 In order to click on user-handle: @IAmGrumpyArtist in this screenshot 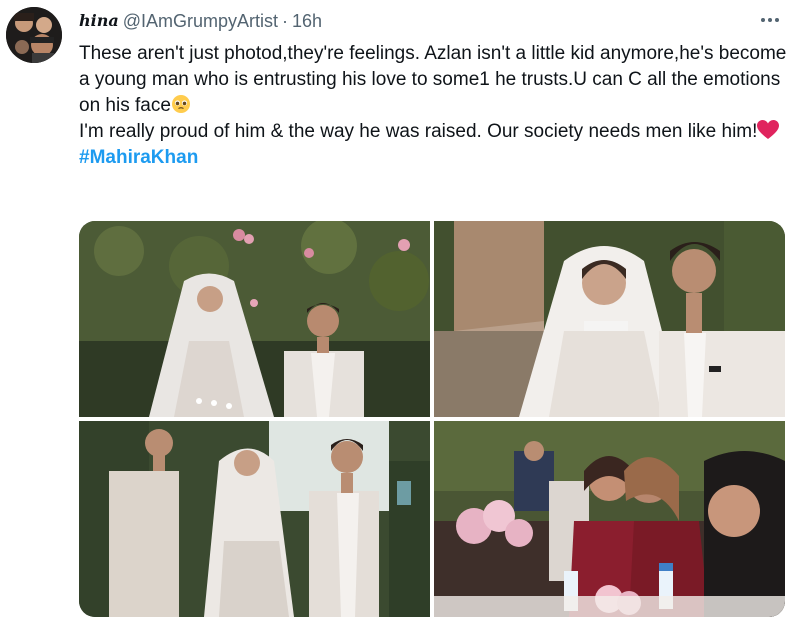, I will do `click(200, 21)`.